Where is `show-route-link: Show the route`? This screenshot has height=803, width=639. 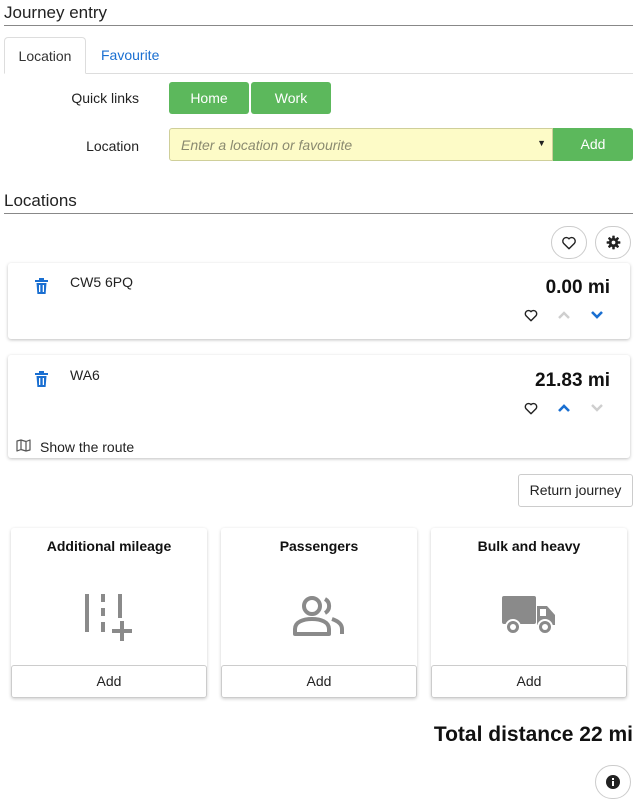 show-route-link: Show the route is located at coordinates (87, 447).